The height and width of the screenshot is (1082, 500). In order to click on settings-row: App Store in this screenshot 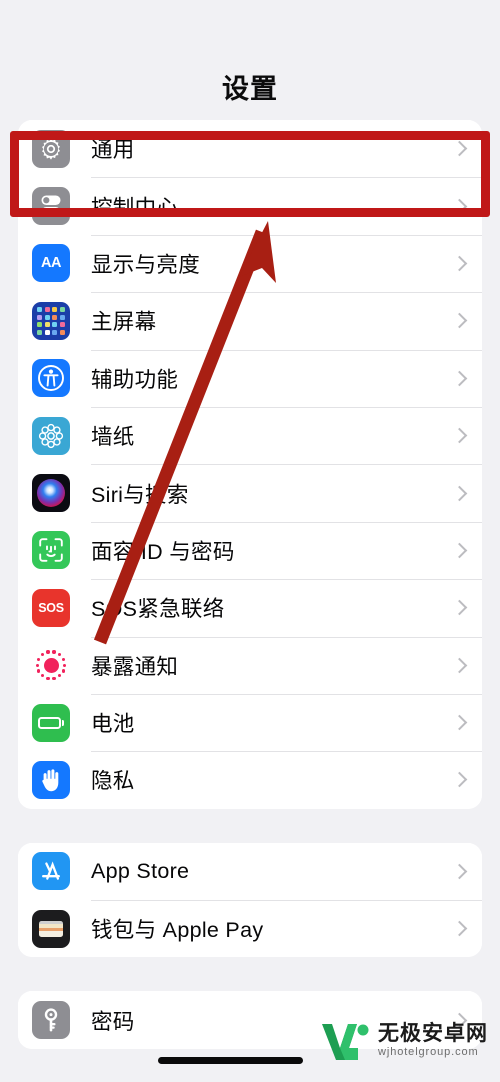, I will do `click(250, 871)`.